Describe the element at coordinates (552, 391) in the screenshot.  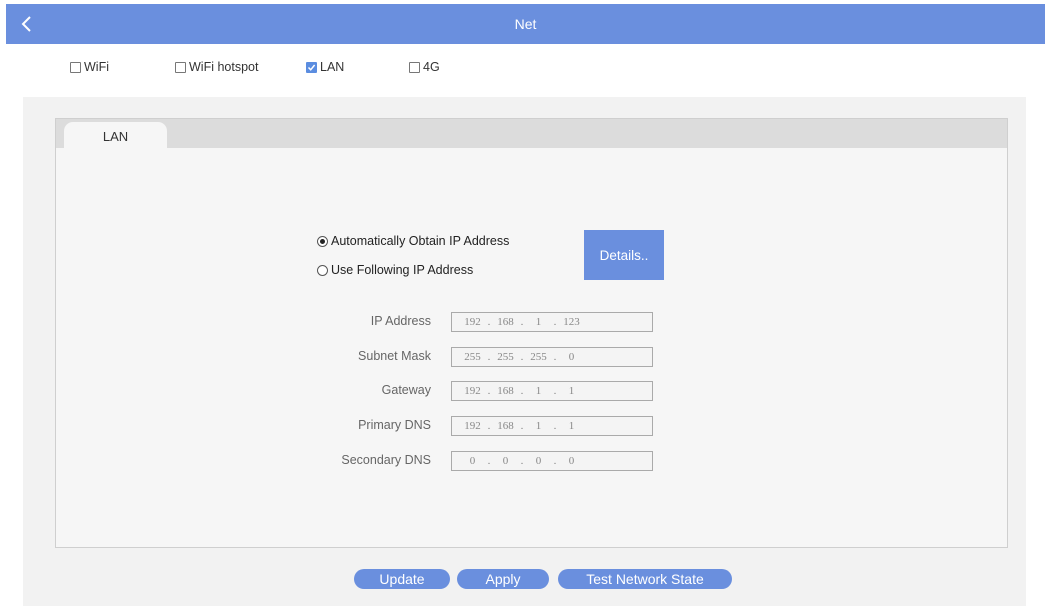
I see `gateway-input: 192. 168. 1. 1` at that location.